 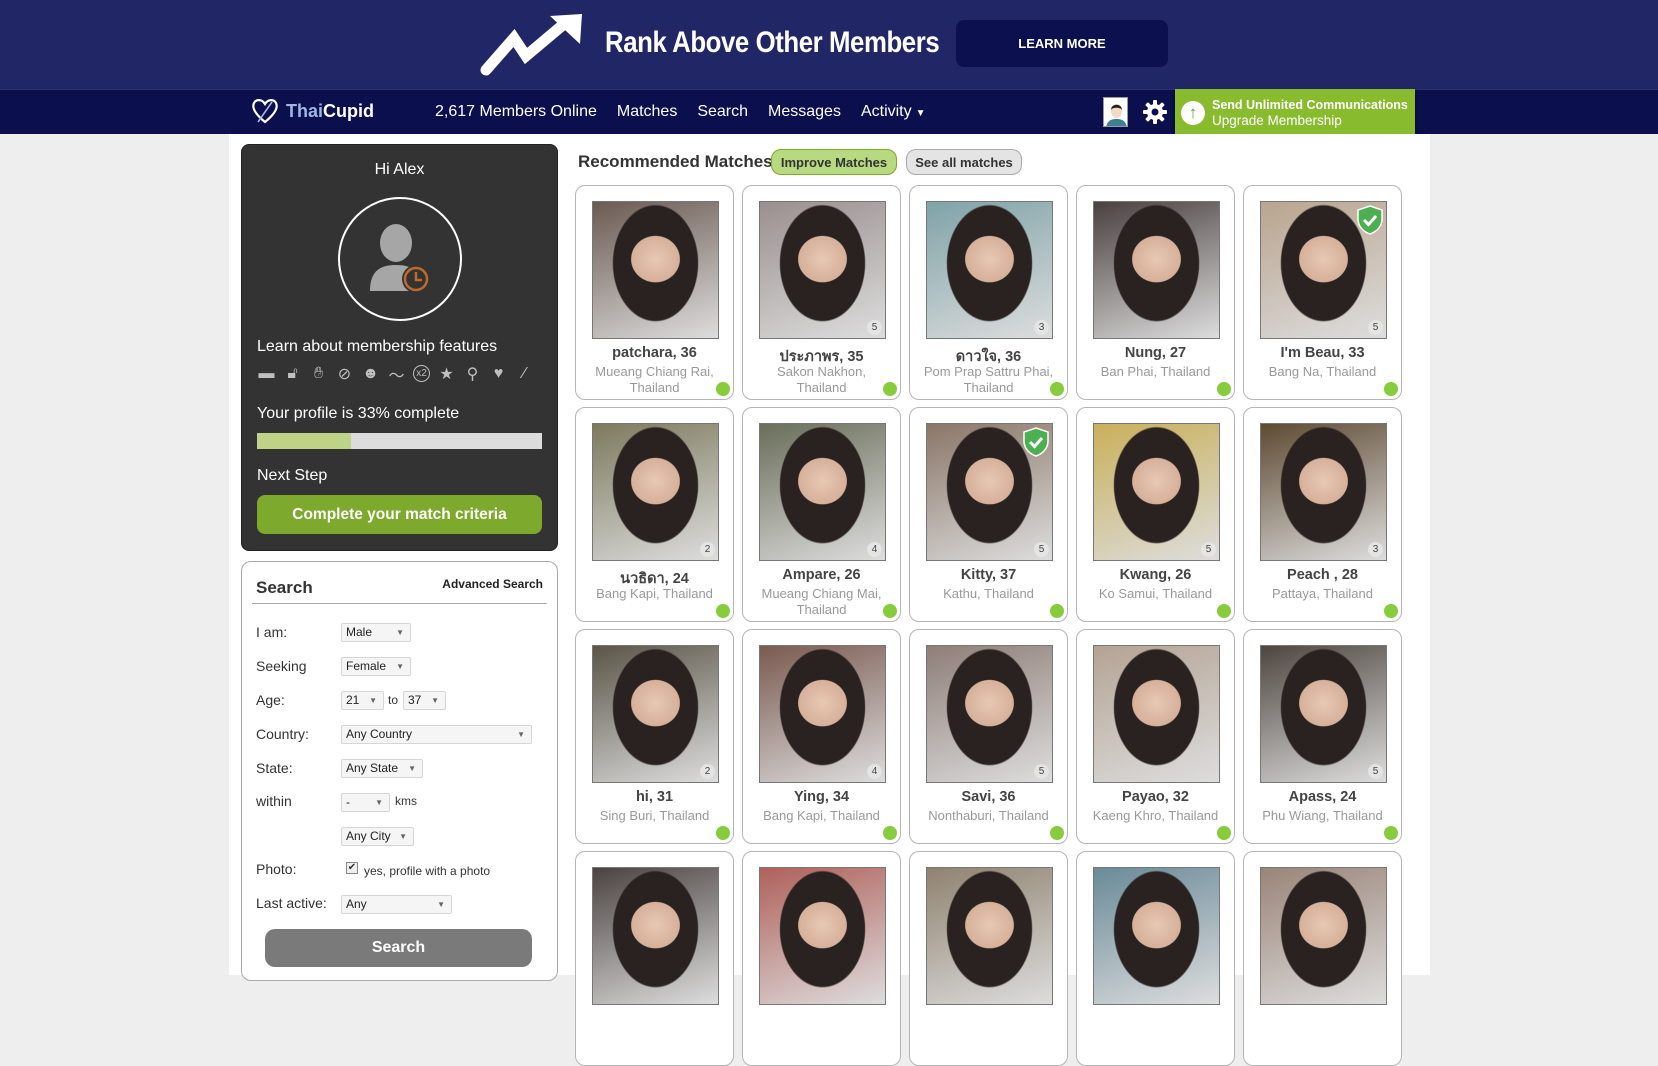 What do you see at coordinates (312, 111) in the screenshot?
I see `brand-logo: ThaiCupid` at bounding box center [312, 111].